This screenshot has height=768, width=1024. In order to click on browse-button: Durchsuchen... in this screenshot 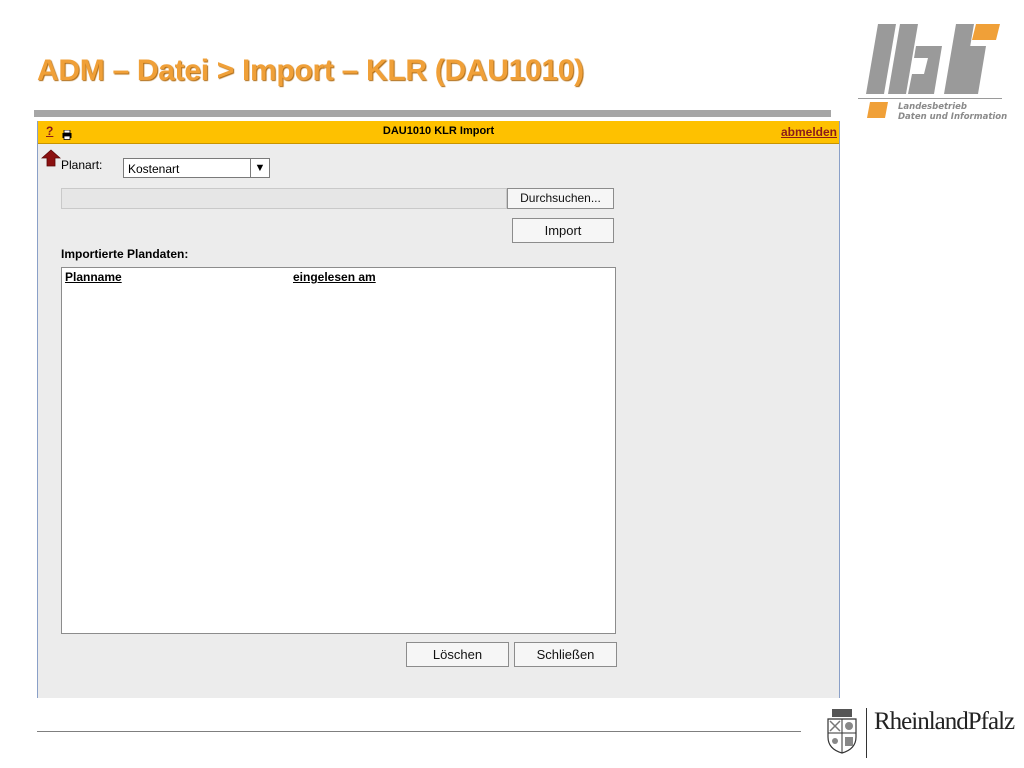, I will do `click(560, 198)`.